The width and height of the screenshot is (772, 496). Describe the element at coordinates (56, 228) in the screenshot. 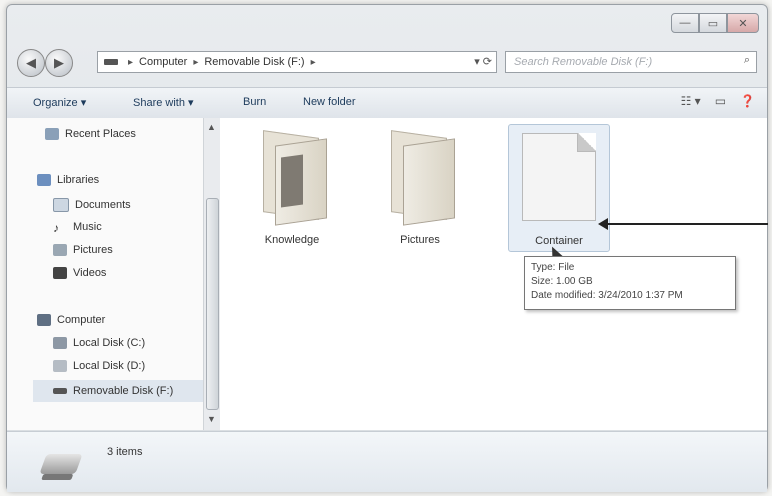

I see `music-icon: ♪` at that location.